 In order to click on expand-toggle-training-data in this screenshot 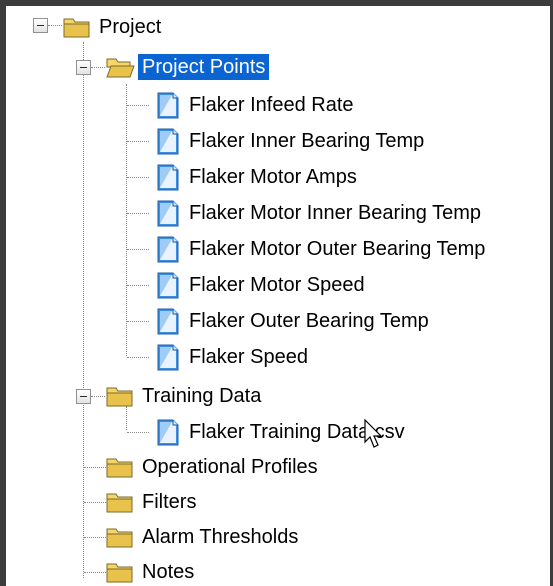, I will do `click(83, 396)`.